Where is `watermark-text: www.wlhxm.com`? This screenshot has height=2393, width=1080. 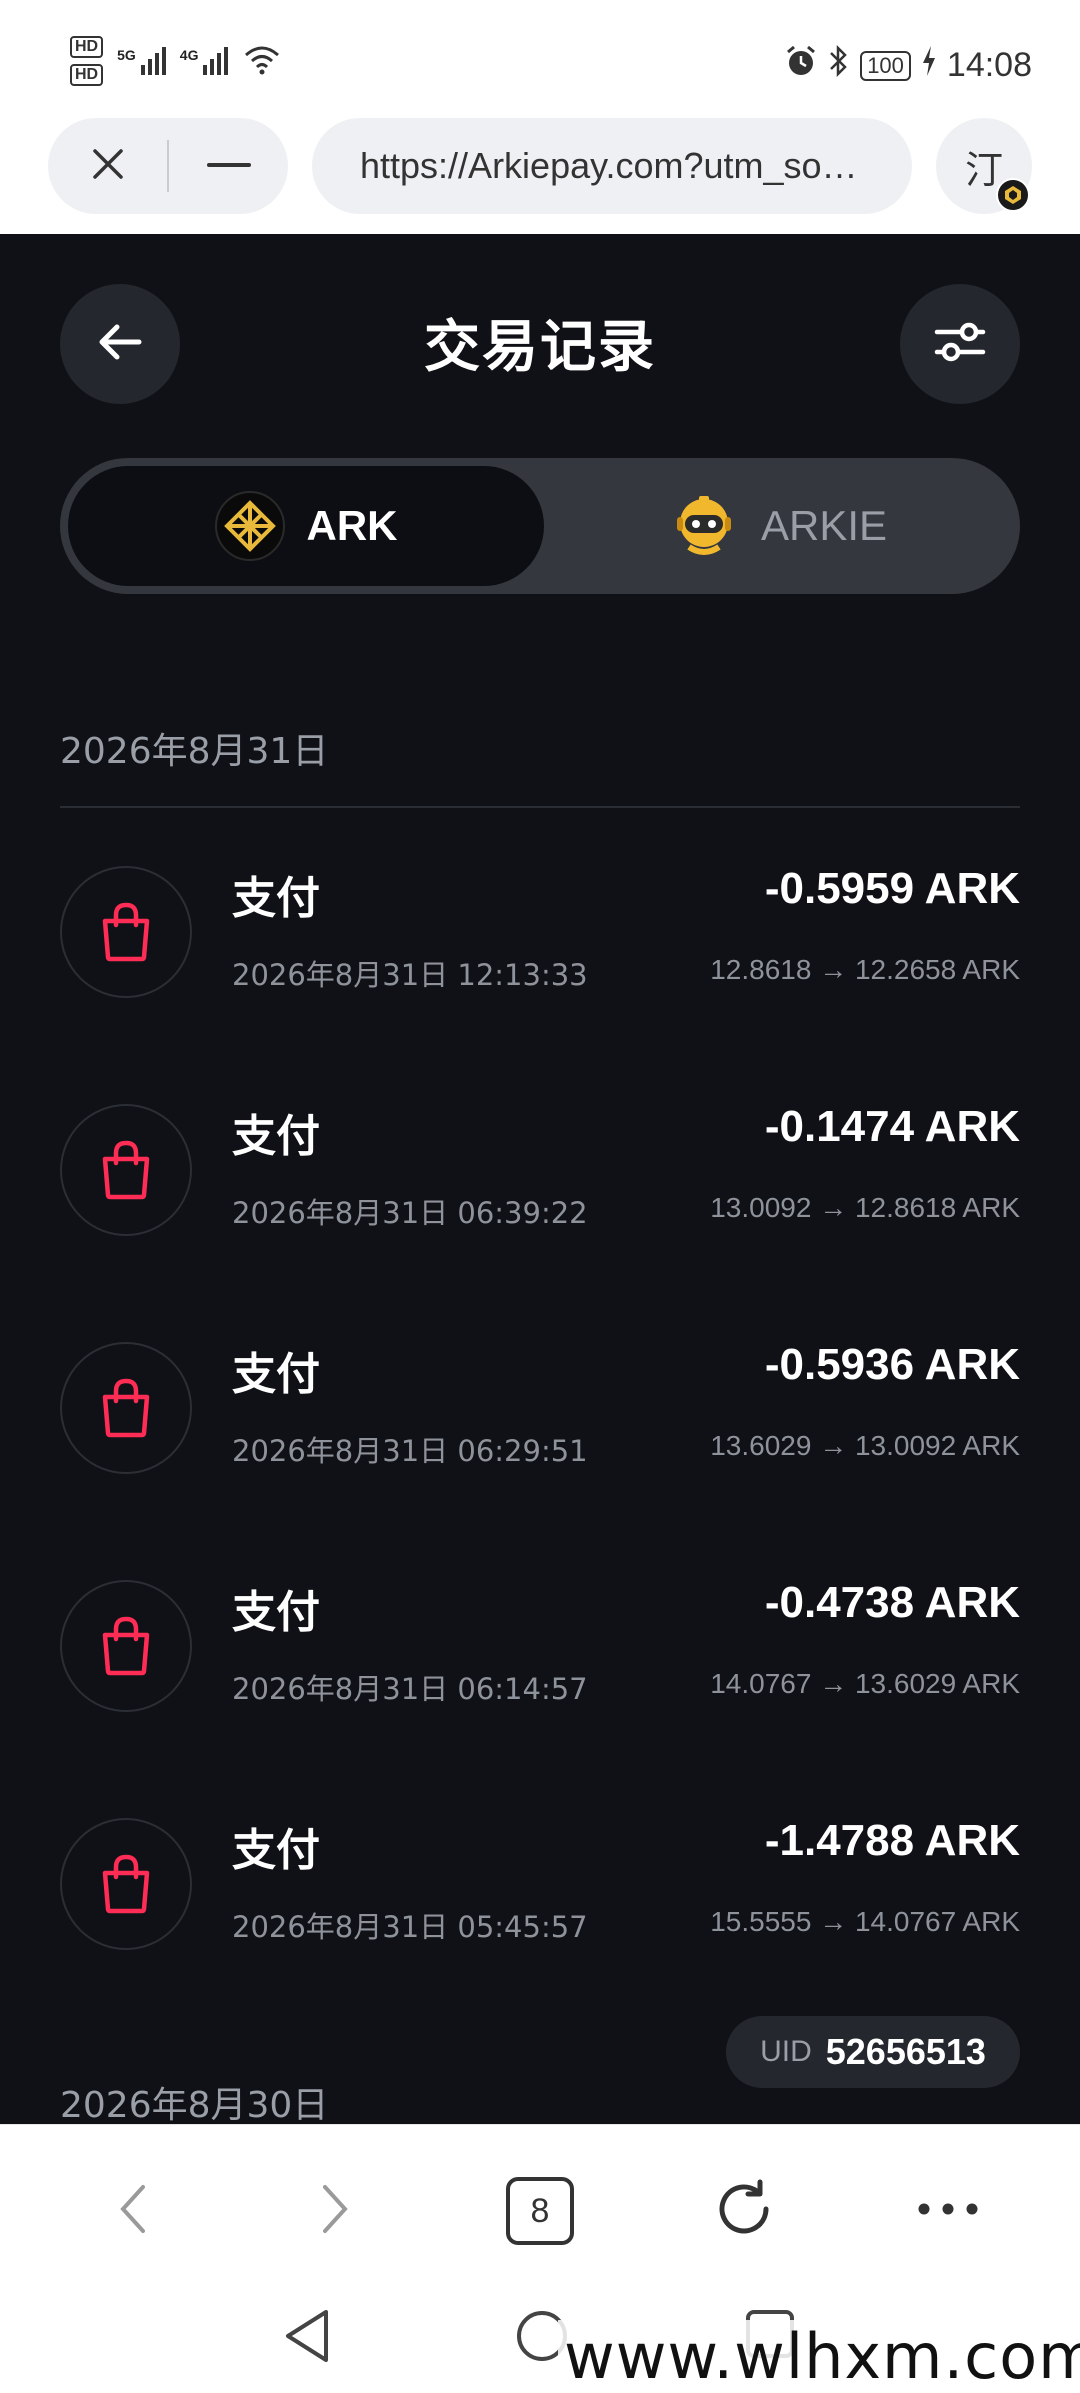
watermark-text: www.wlhxm.com is located at coordinates (819, 2356).